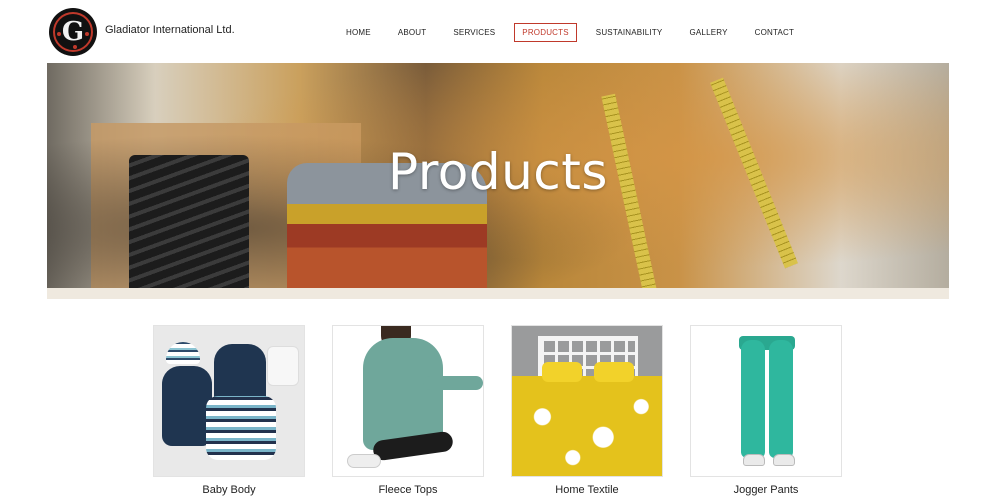 The height and width of the screenshot is (500, 996). I want to click on hero-desk, so click(498, 293).